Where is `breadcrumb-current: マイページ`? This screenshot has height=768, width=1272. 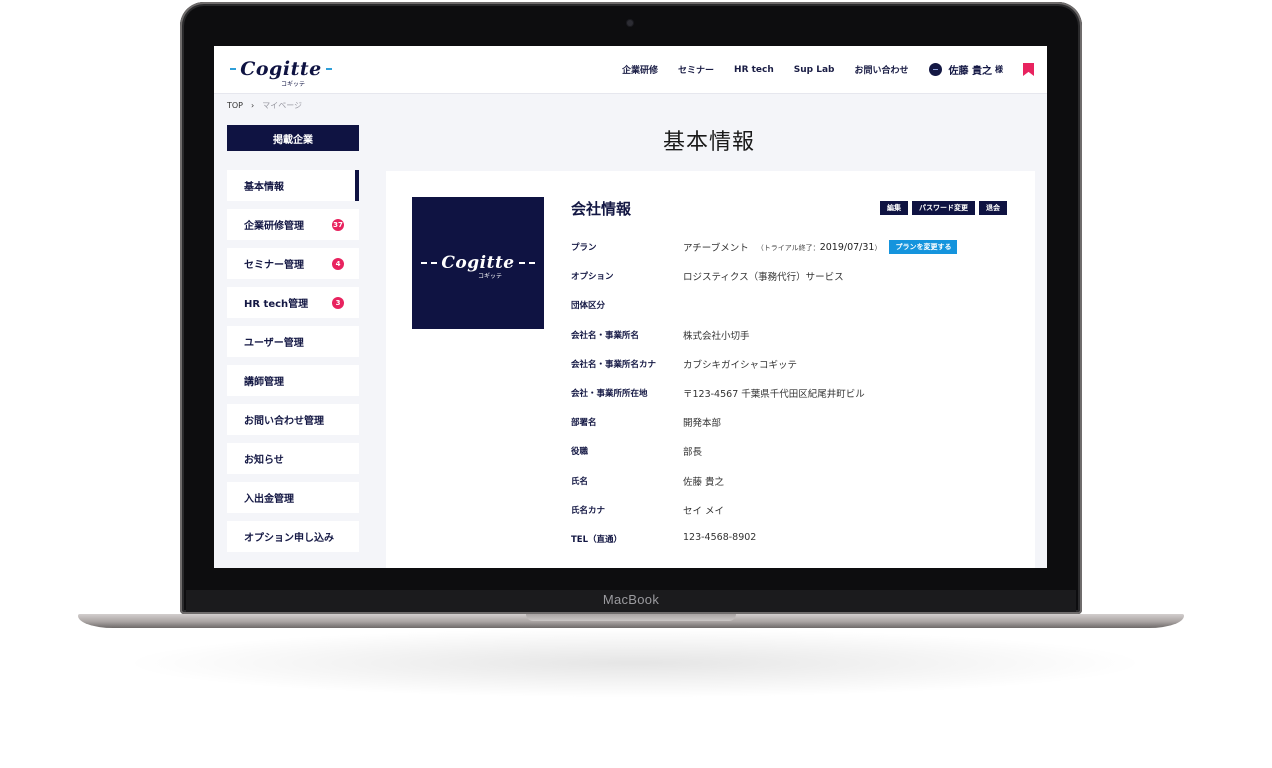
breadcrumb-current: マイページ is located at coordinates (282, 105).